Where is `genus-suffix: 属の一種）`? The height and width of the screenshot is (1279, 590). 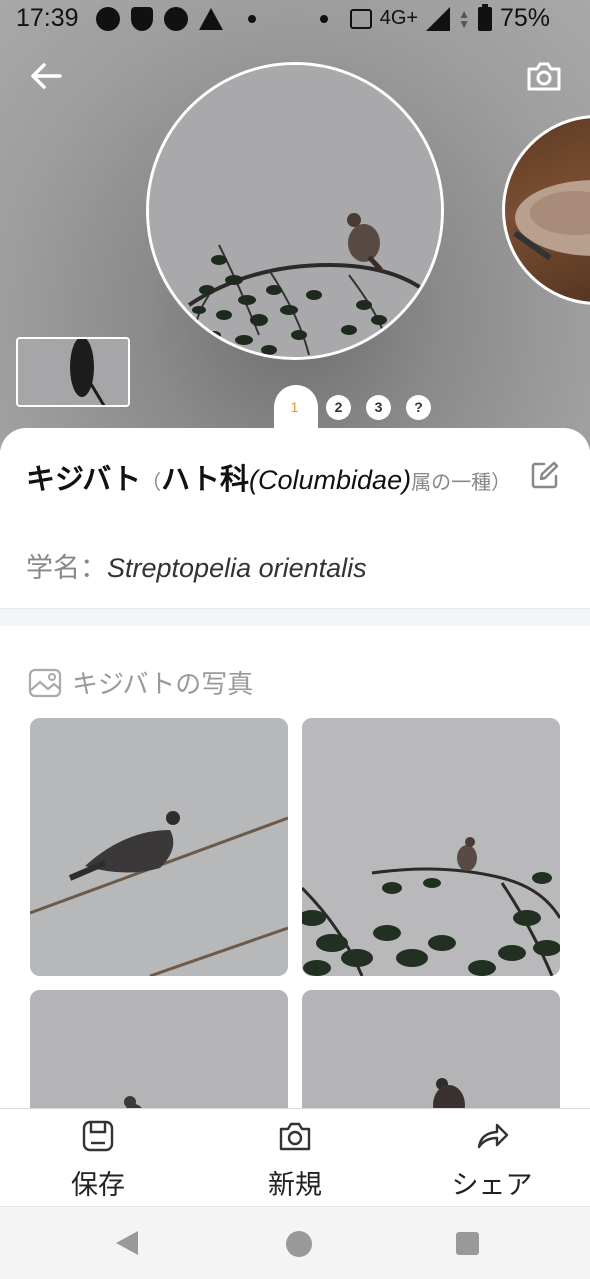 genus-suffix: 属の一種） is located at coordinates (461, 482).